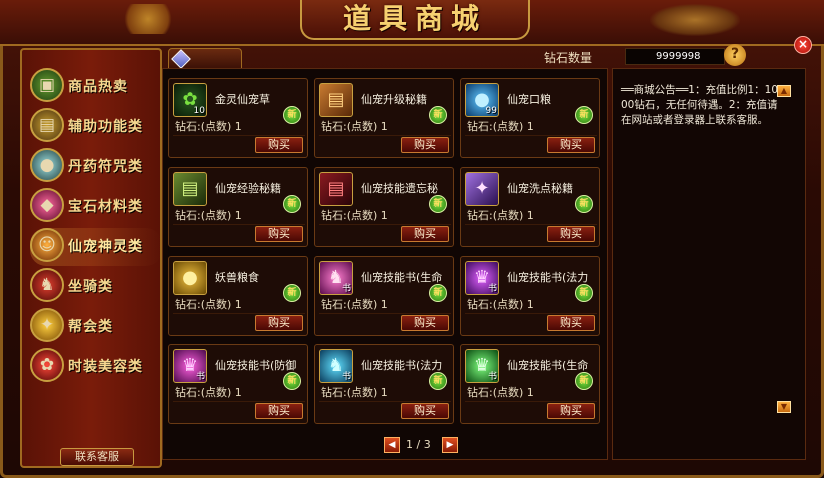 Image resolution: width=824 pixels, height=478 pixels. What do you see at coordinates (482, 100) in the screenshot?
I see `water-drop-icon: ● 99` at bounding box center [482, 100].